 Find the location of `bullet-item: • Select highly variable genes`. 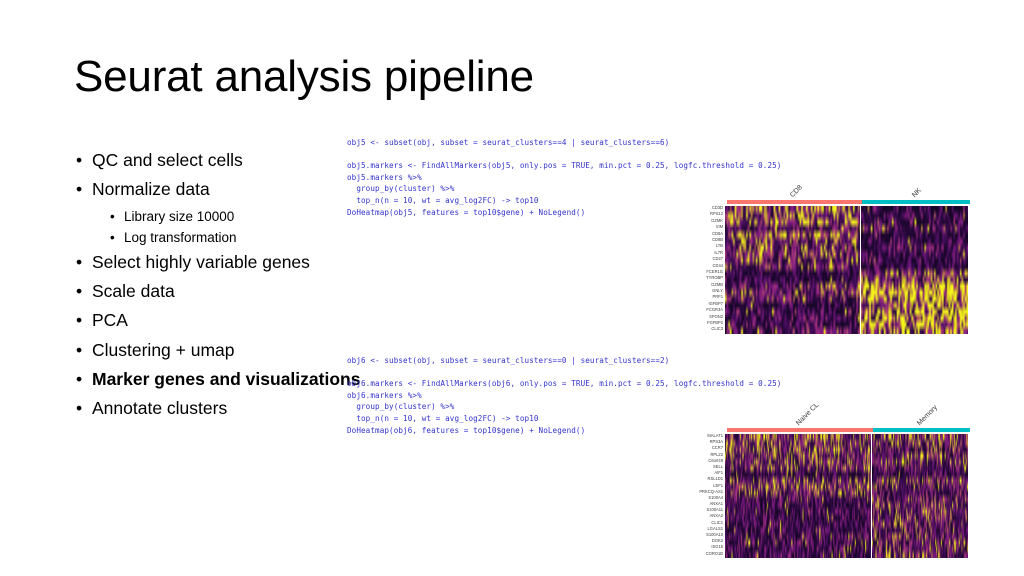

bullet-item: • Select highly variable genes is located at coordinates (226, 262).